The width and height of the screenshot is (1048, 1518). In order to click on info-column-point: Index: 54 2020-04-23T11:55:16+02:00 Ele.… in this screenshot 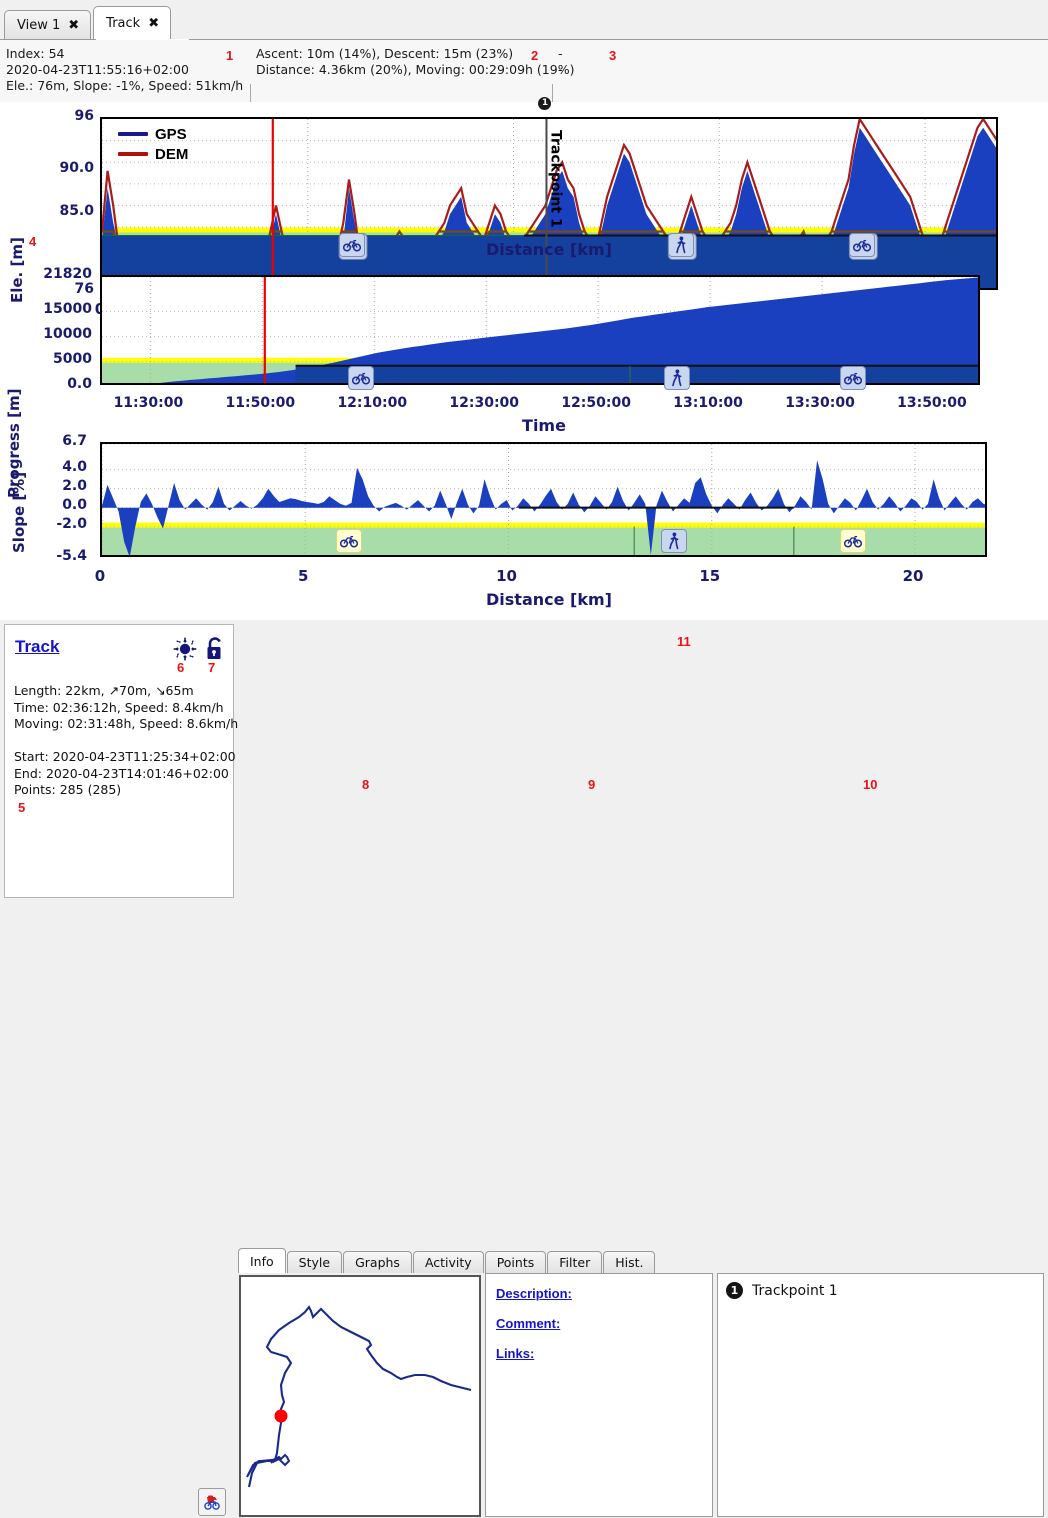, I will do `click(124, 70)`.